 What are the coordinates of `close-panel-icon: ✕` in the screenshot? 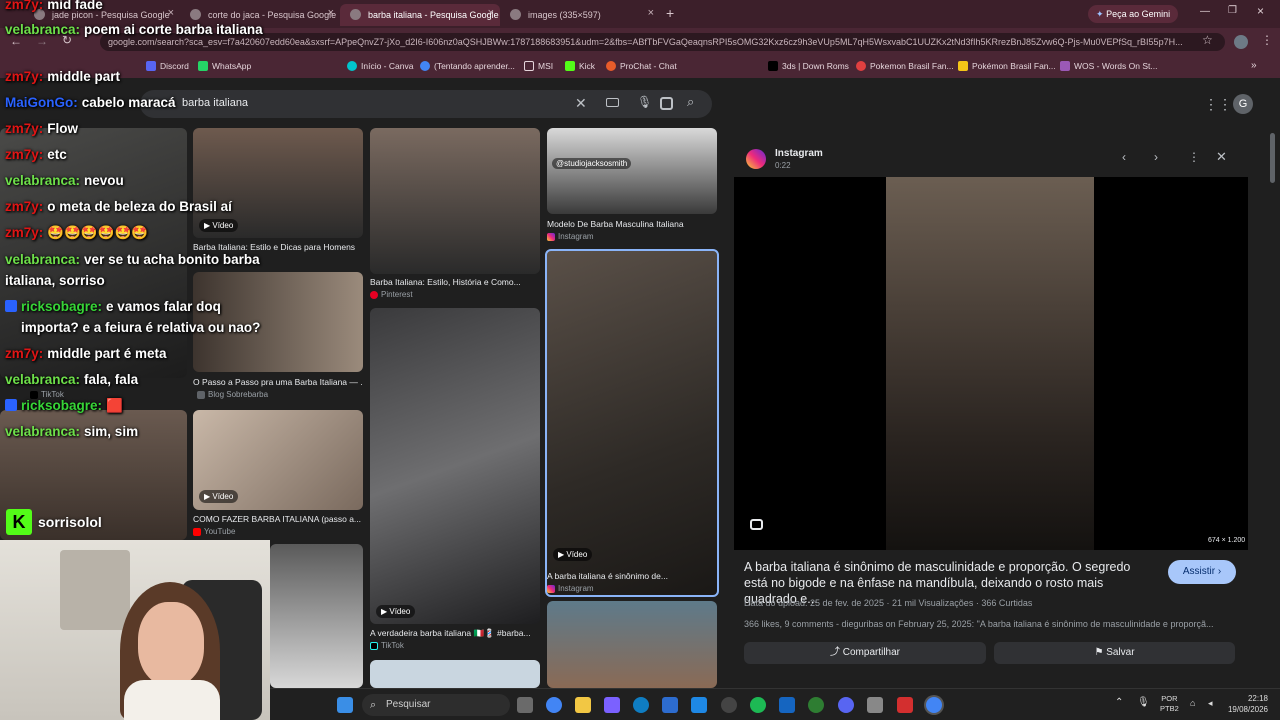 It's located at (1221, 157).